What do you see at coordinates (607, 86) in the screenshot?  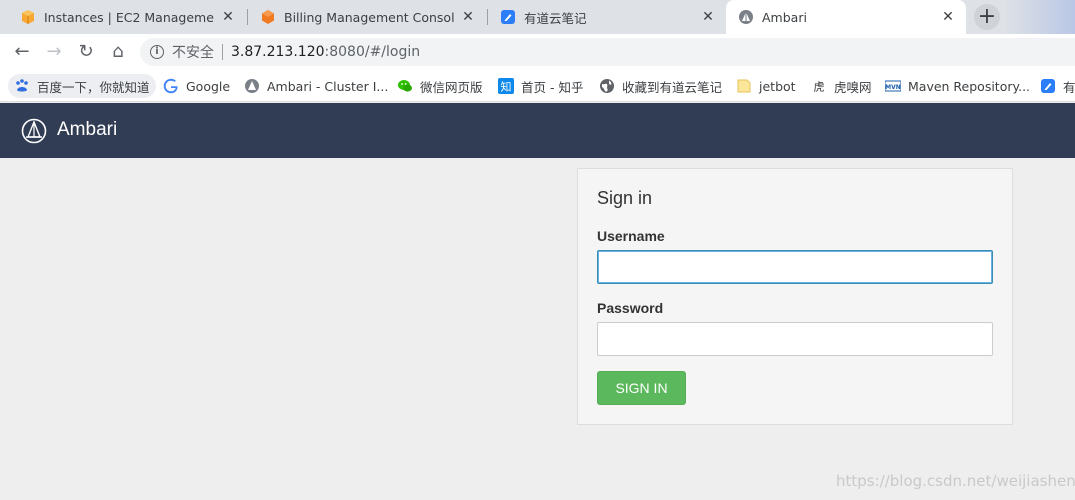 I see `globe-icon` at bounding box center [607, 86].